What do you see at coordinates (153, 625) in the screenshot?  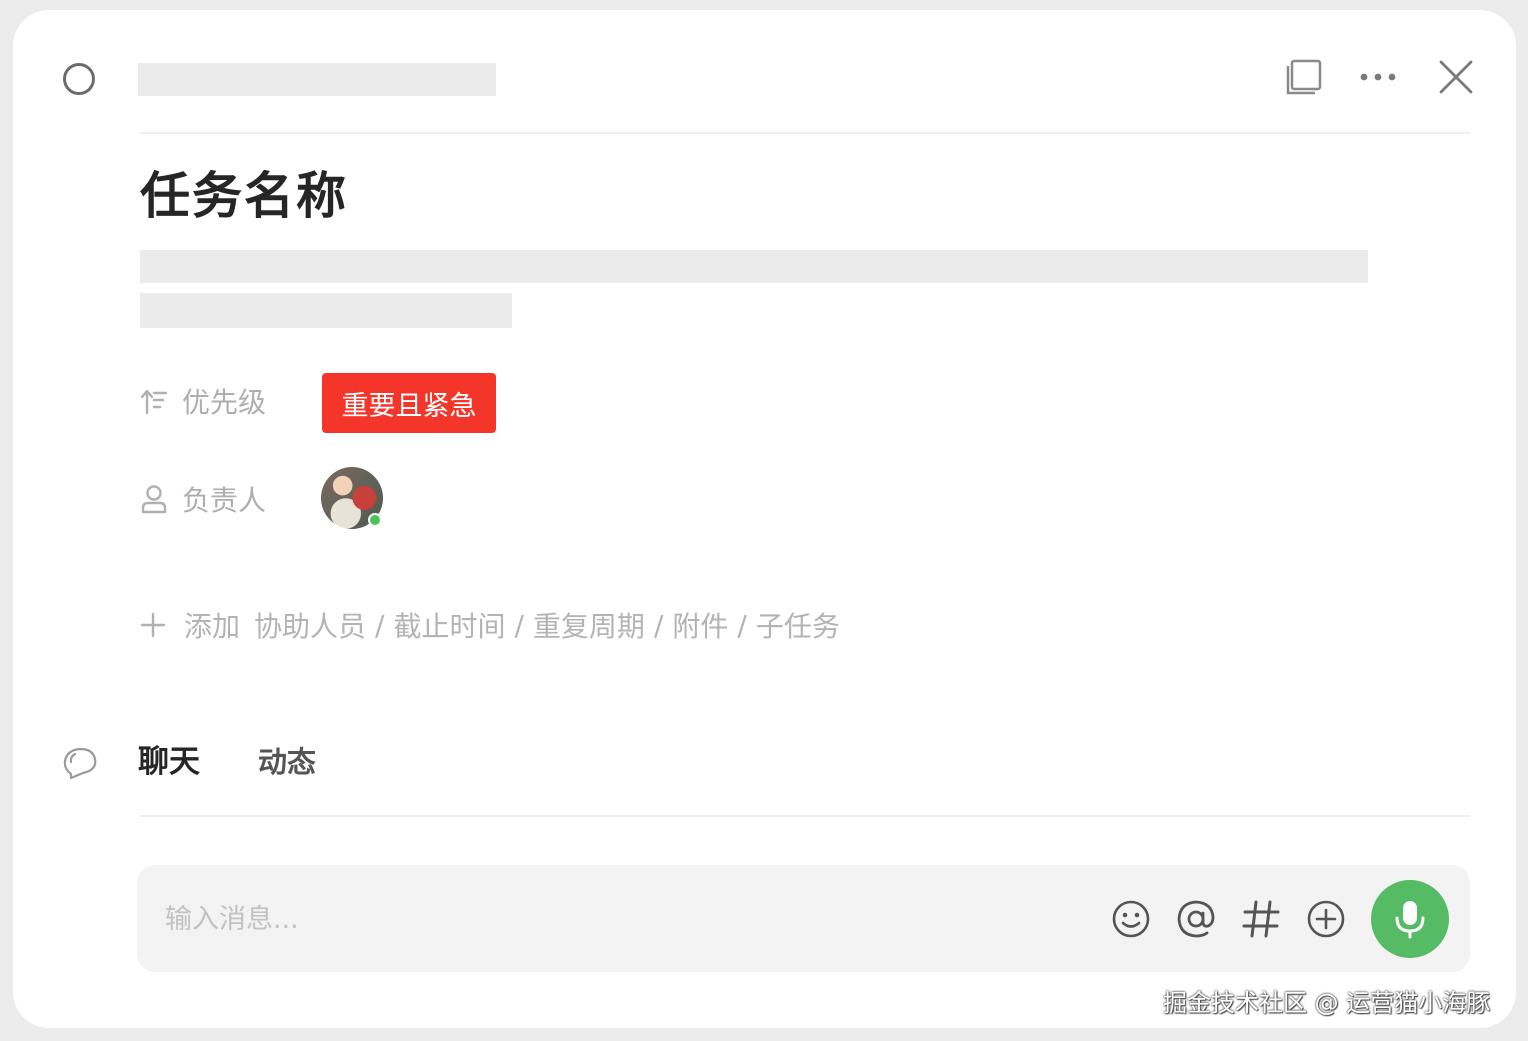 I see `plus-icon` at bounding box center [153, 625].